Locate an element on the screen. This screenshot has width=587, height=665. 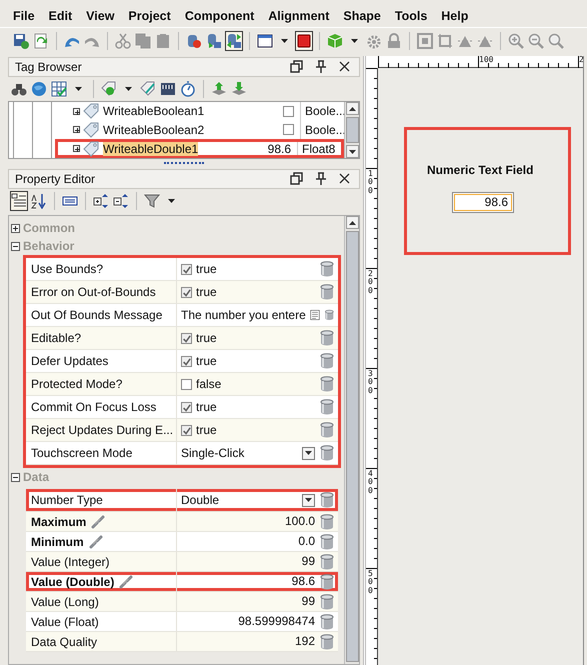
property-value: The number you entere is located at coordinates (243, 315).